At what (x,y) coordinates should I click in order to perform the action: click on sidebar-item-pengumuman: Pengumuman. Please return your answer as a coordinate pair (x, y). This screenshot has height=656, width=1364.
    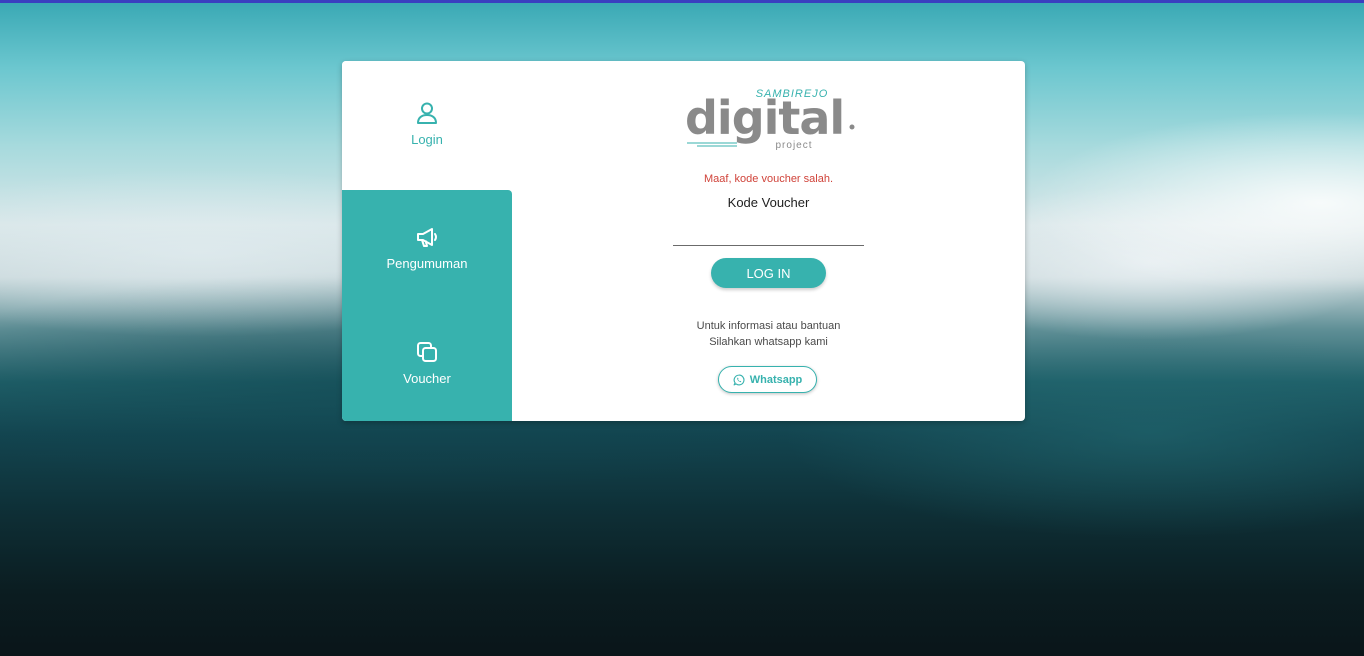
    Looking at the image, I should click on (427, 247).